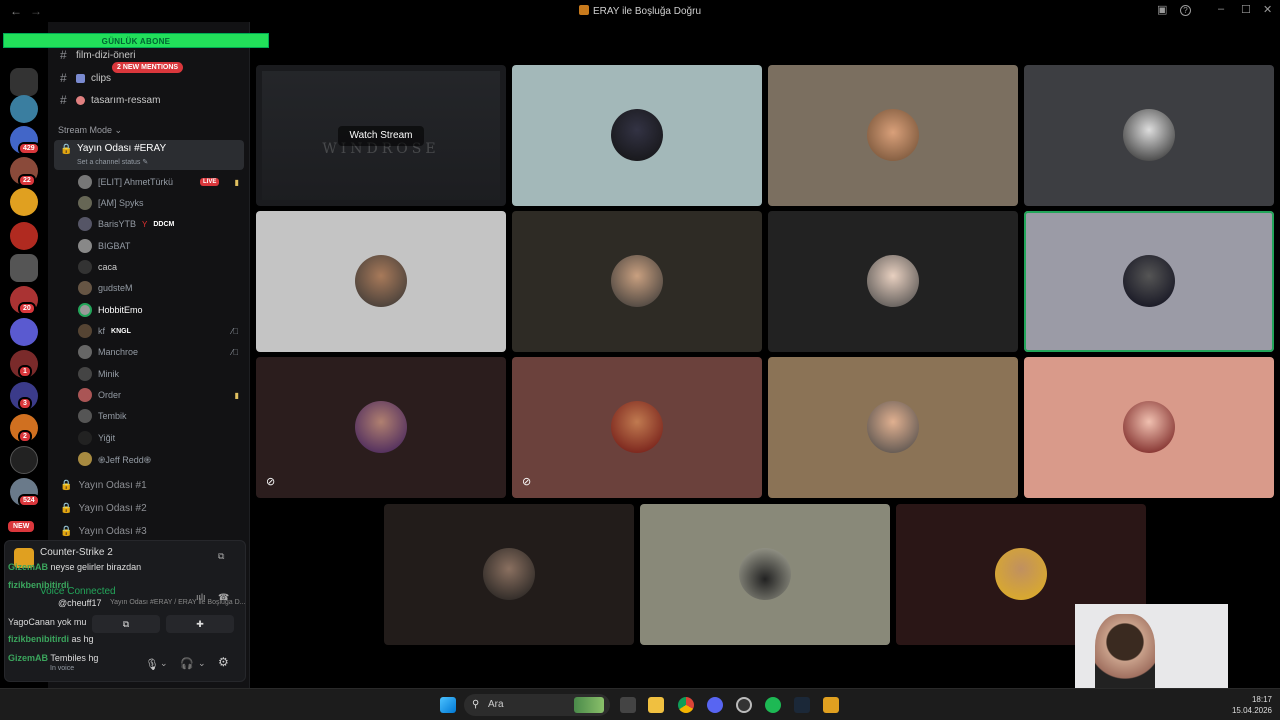  Describe the element at coordinates (24, 332) in the screenshot. I see `server-icon-purple` at that location.